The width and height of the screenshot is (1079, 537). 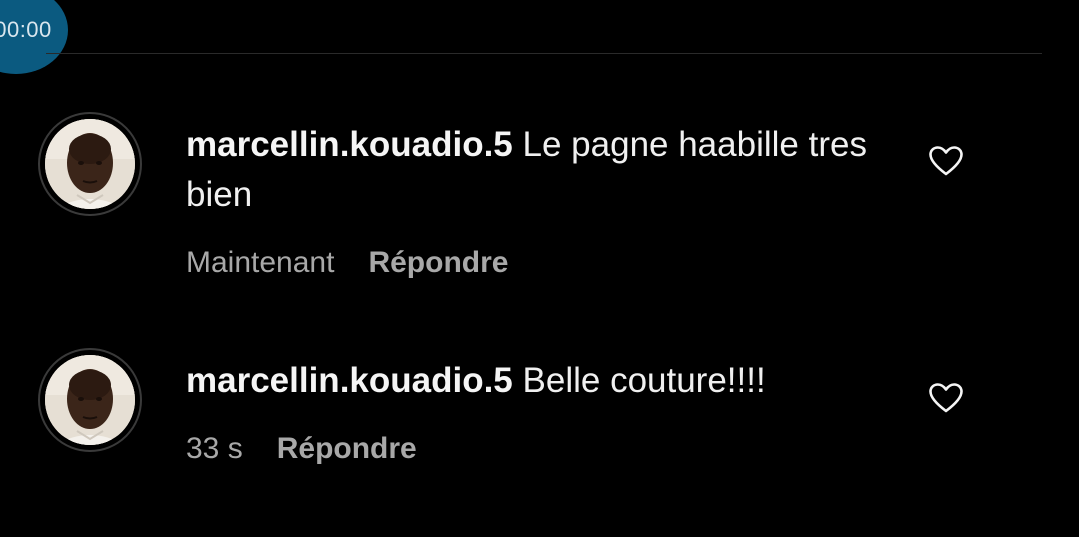 What do you see at coordinates (26, 29) in the screenshot?
I see `video-timestamp: 00:00` at bounding box center [26, 29].